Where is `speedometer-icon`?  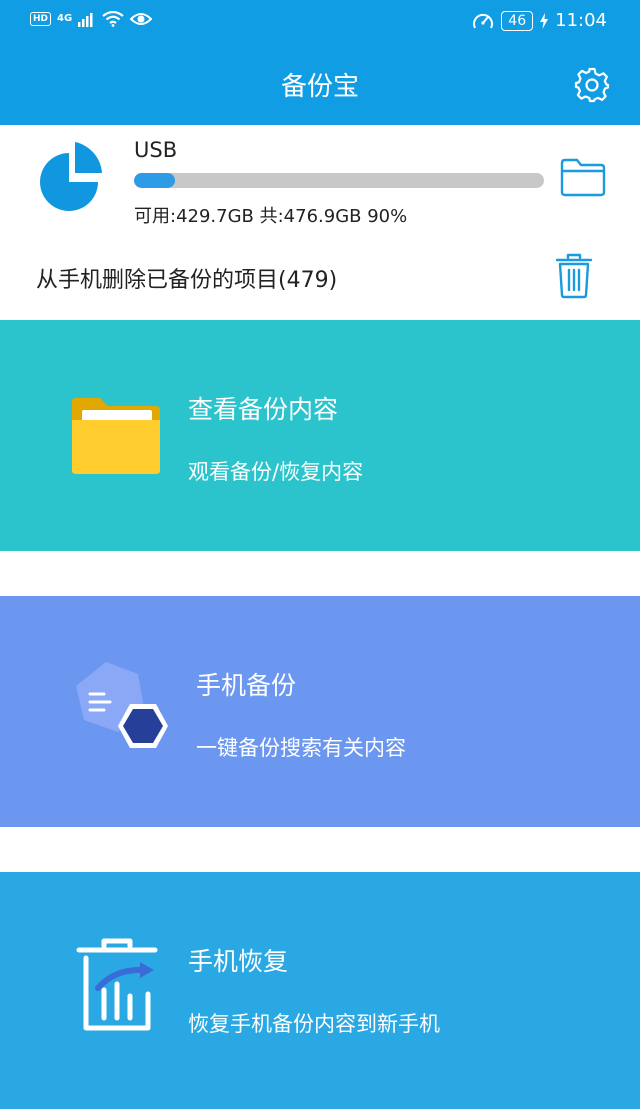
speedometer-icon is located at coordinates (483, 20).